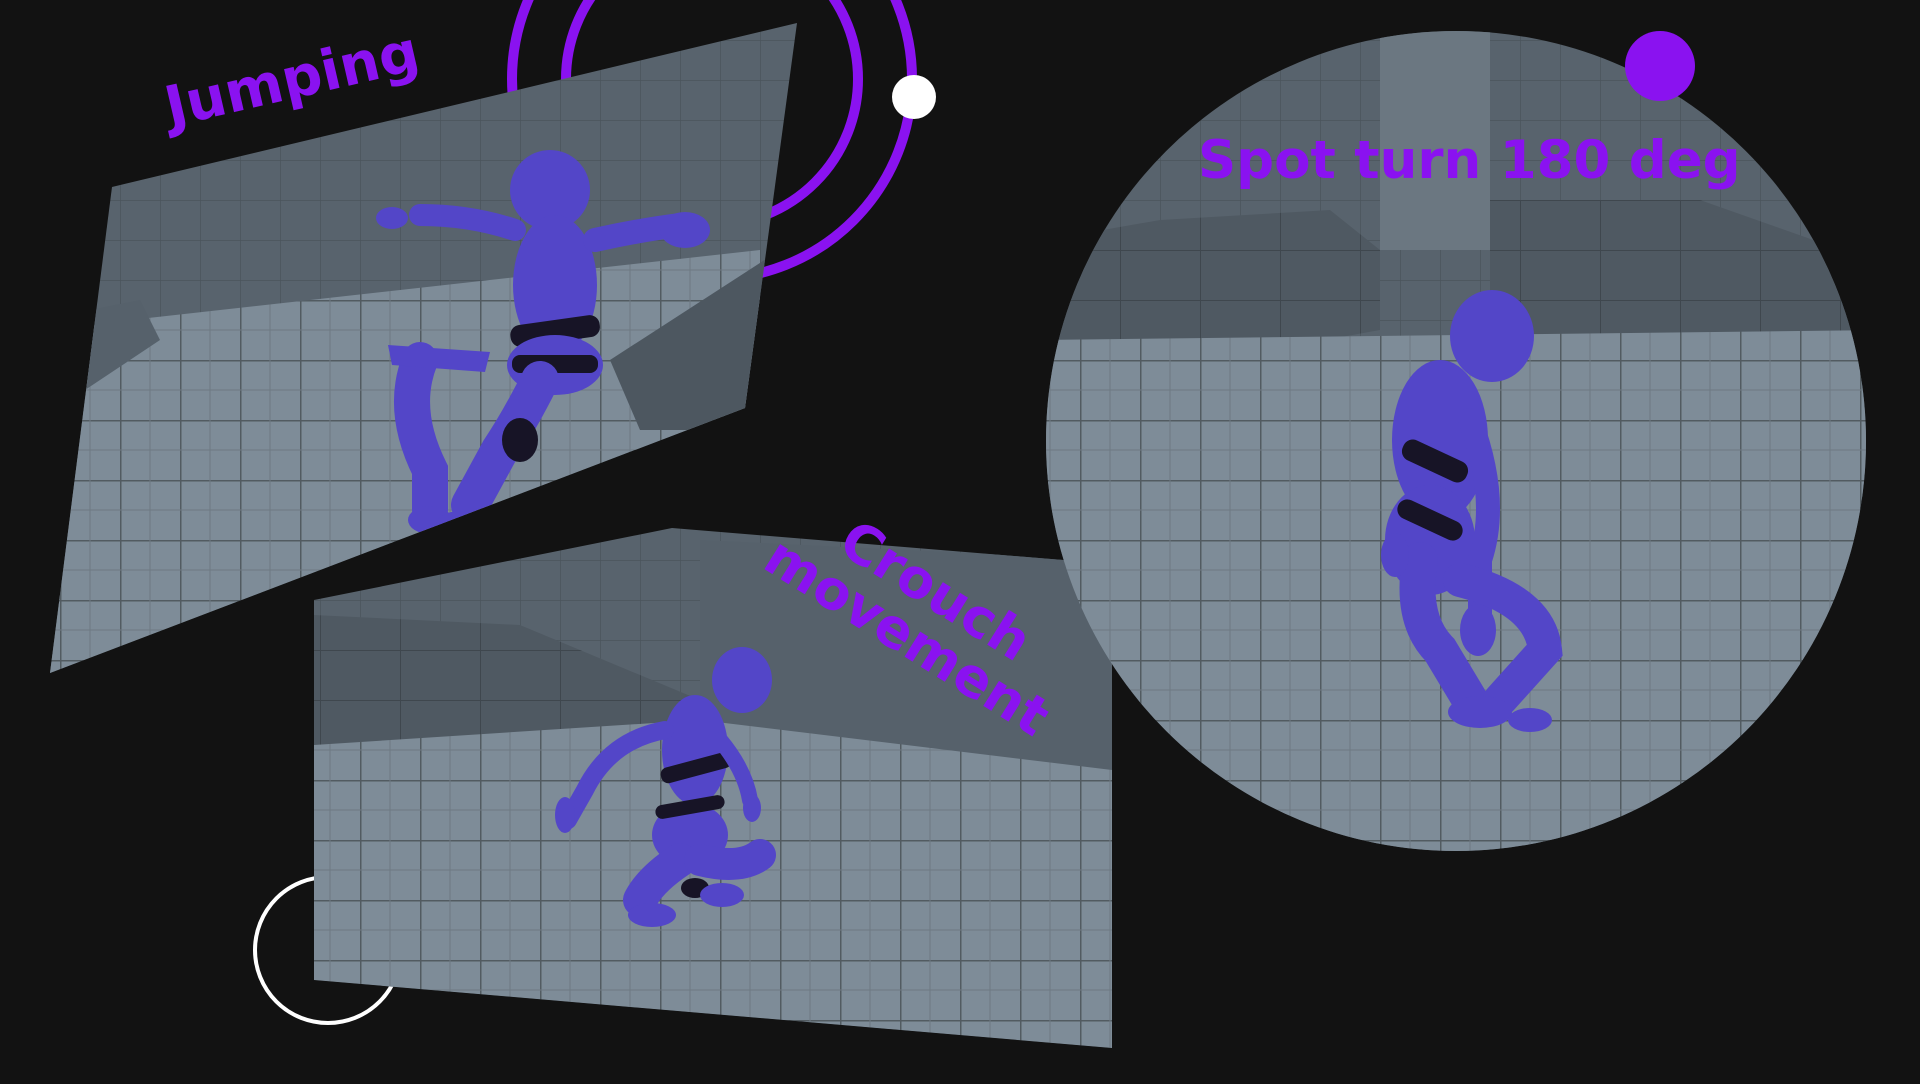  Describe the element at coordinates (1660, 66) in the screenshot. I see `purple-dot-icon` at that location.